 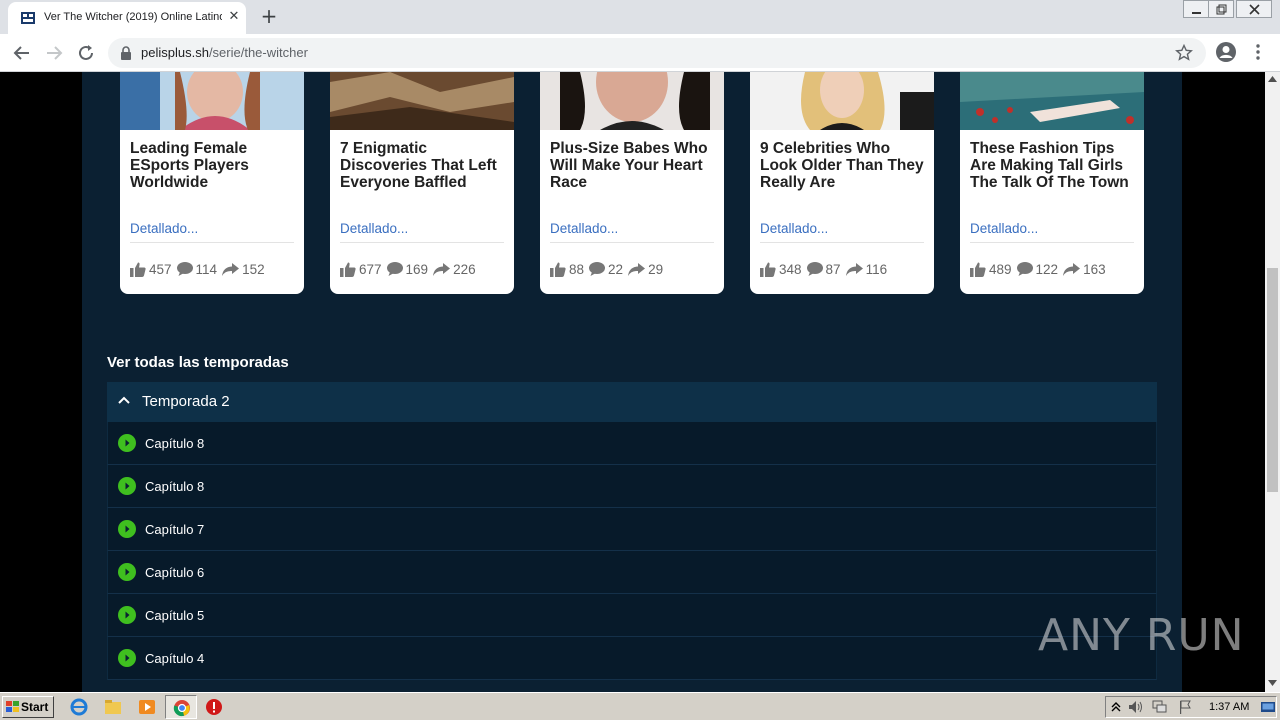 I want to click on url-text: pelisplus.sh/serie/the-witcher, so click(x=224, y=52).